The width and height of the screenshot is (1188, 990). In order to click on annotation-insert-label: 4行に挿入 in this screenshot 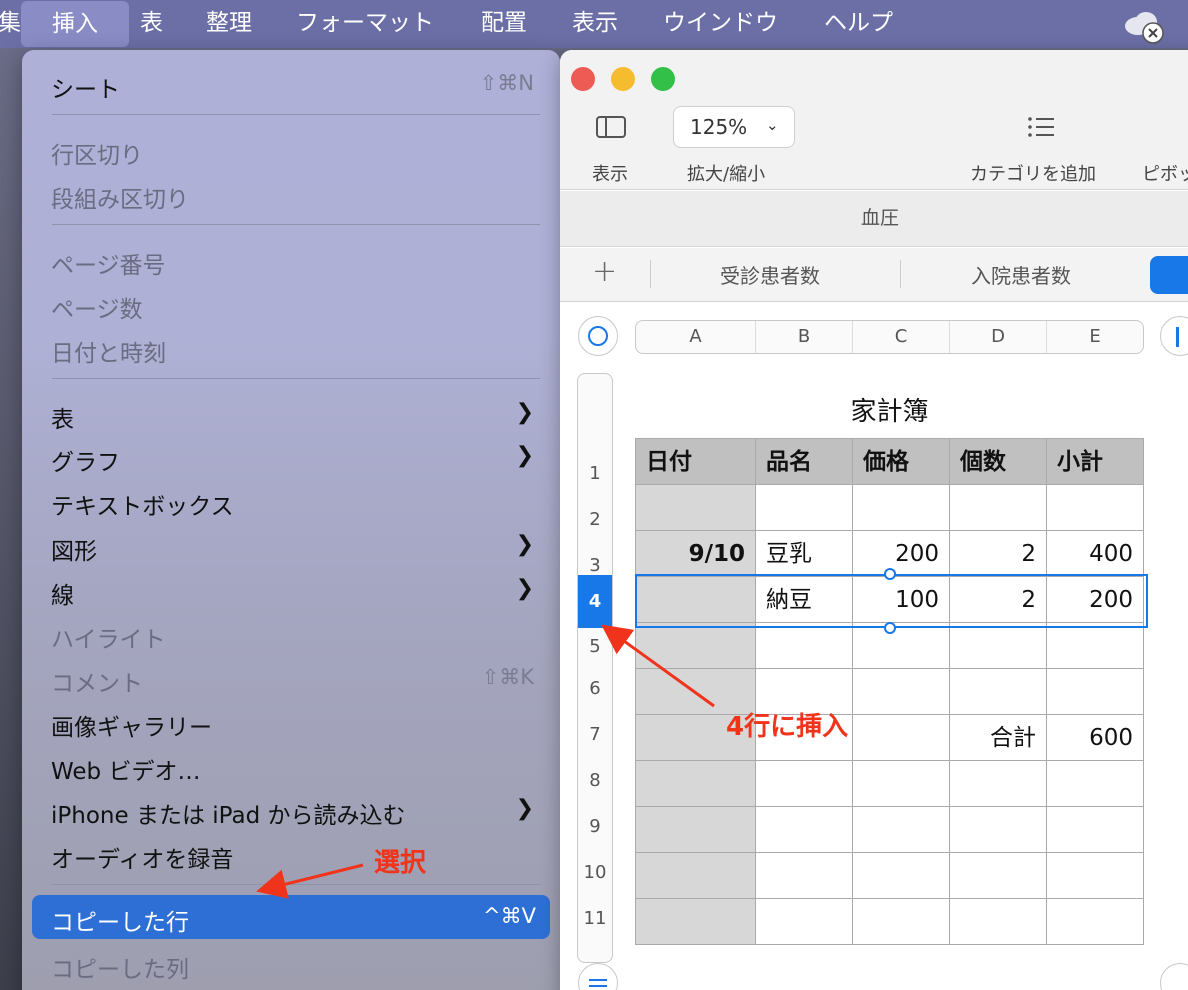, I will do `click(787, 727)`.